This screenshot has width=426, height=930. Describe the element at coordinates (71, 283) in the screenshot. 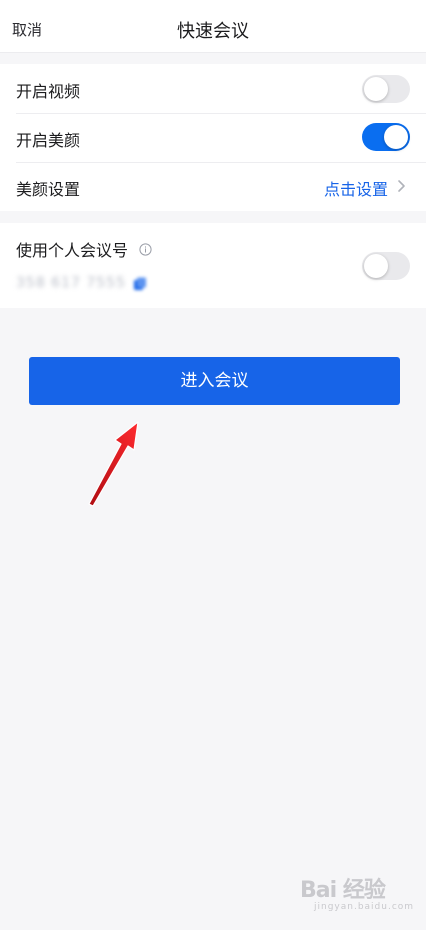

I see `meeting-number: 358 617 7555` at that location.